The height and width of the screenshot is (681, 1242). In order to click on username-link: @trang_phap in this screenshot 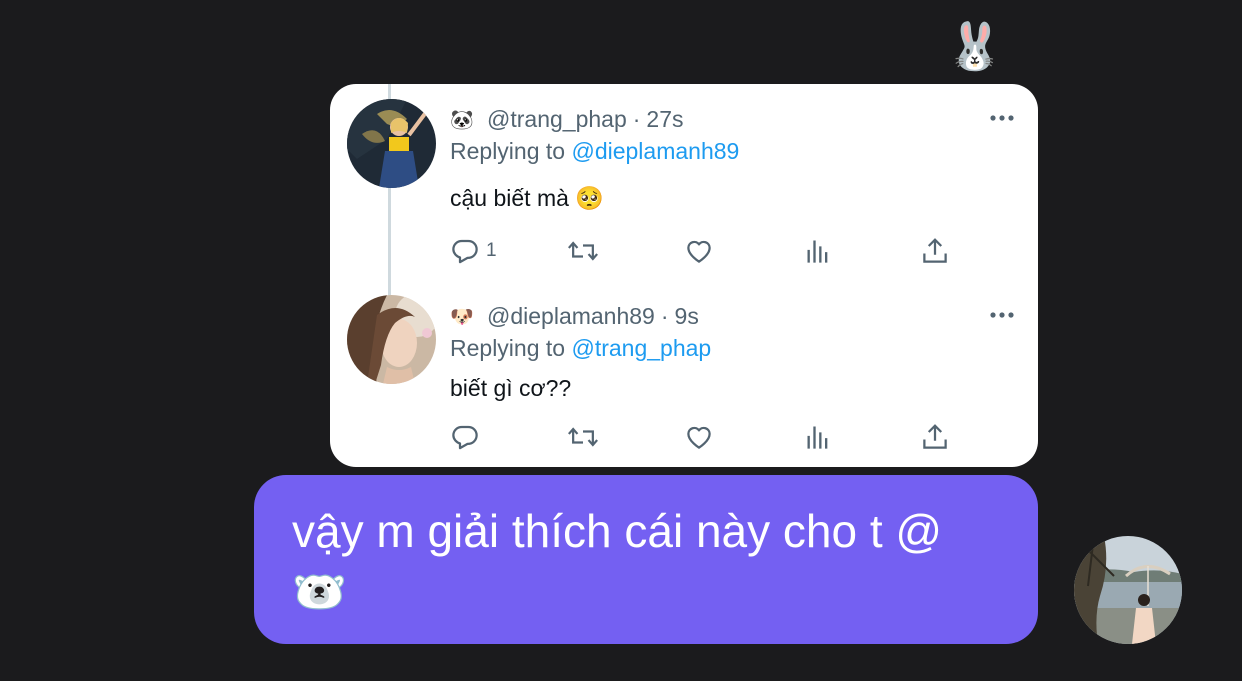, I will do `click(557, 119)`.